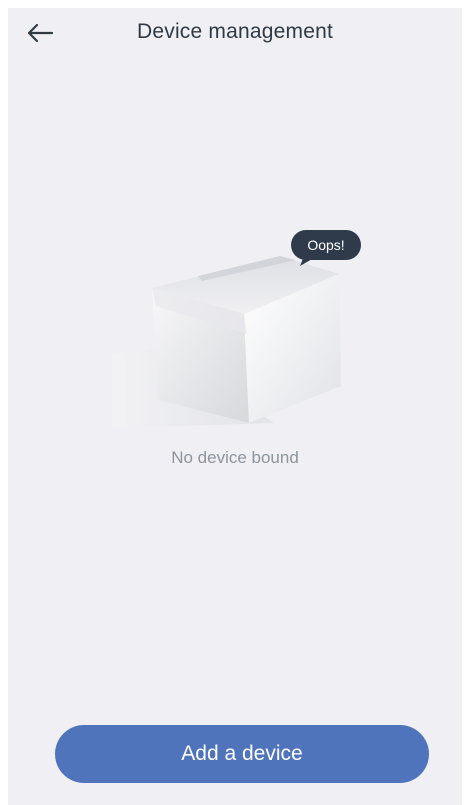 Image resolution: width=466 pixels, height=805 pixels. I want to click on page-title: Device management, so click(235, 31).